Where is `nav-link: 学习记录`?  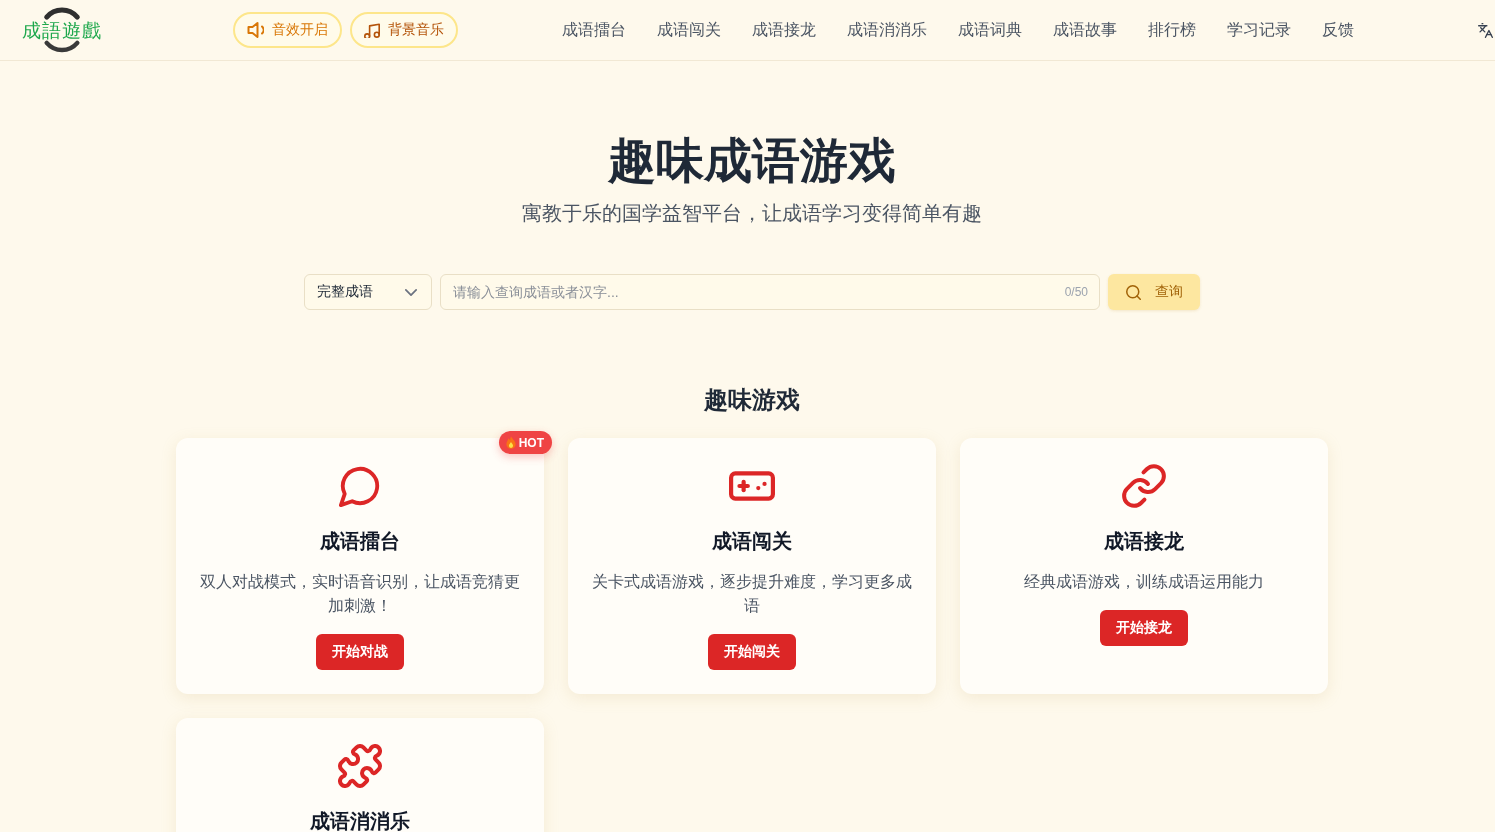
nav-link: 学习记录 is located at coordinates (1259, 30).